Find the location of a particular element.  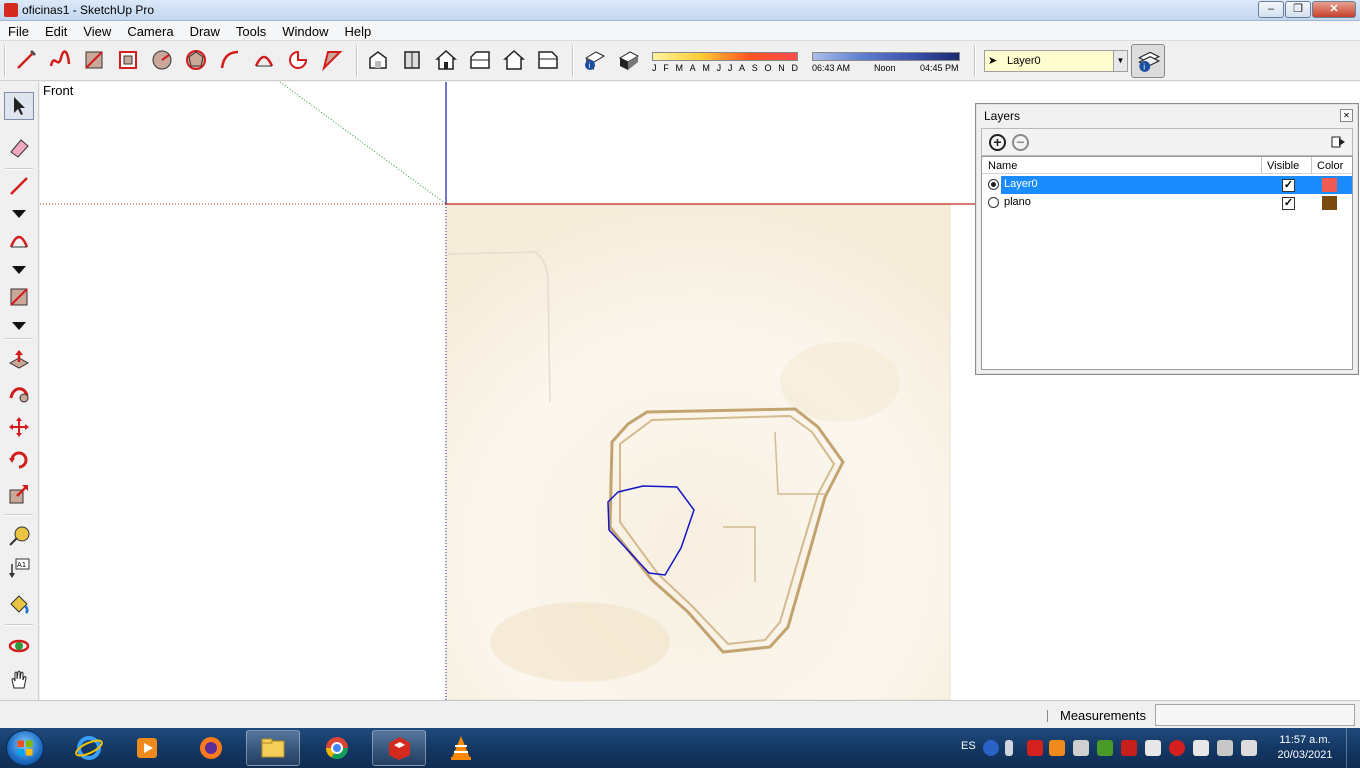

add-layer-button: + is located at coordinates (997, 142).